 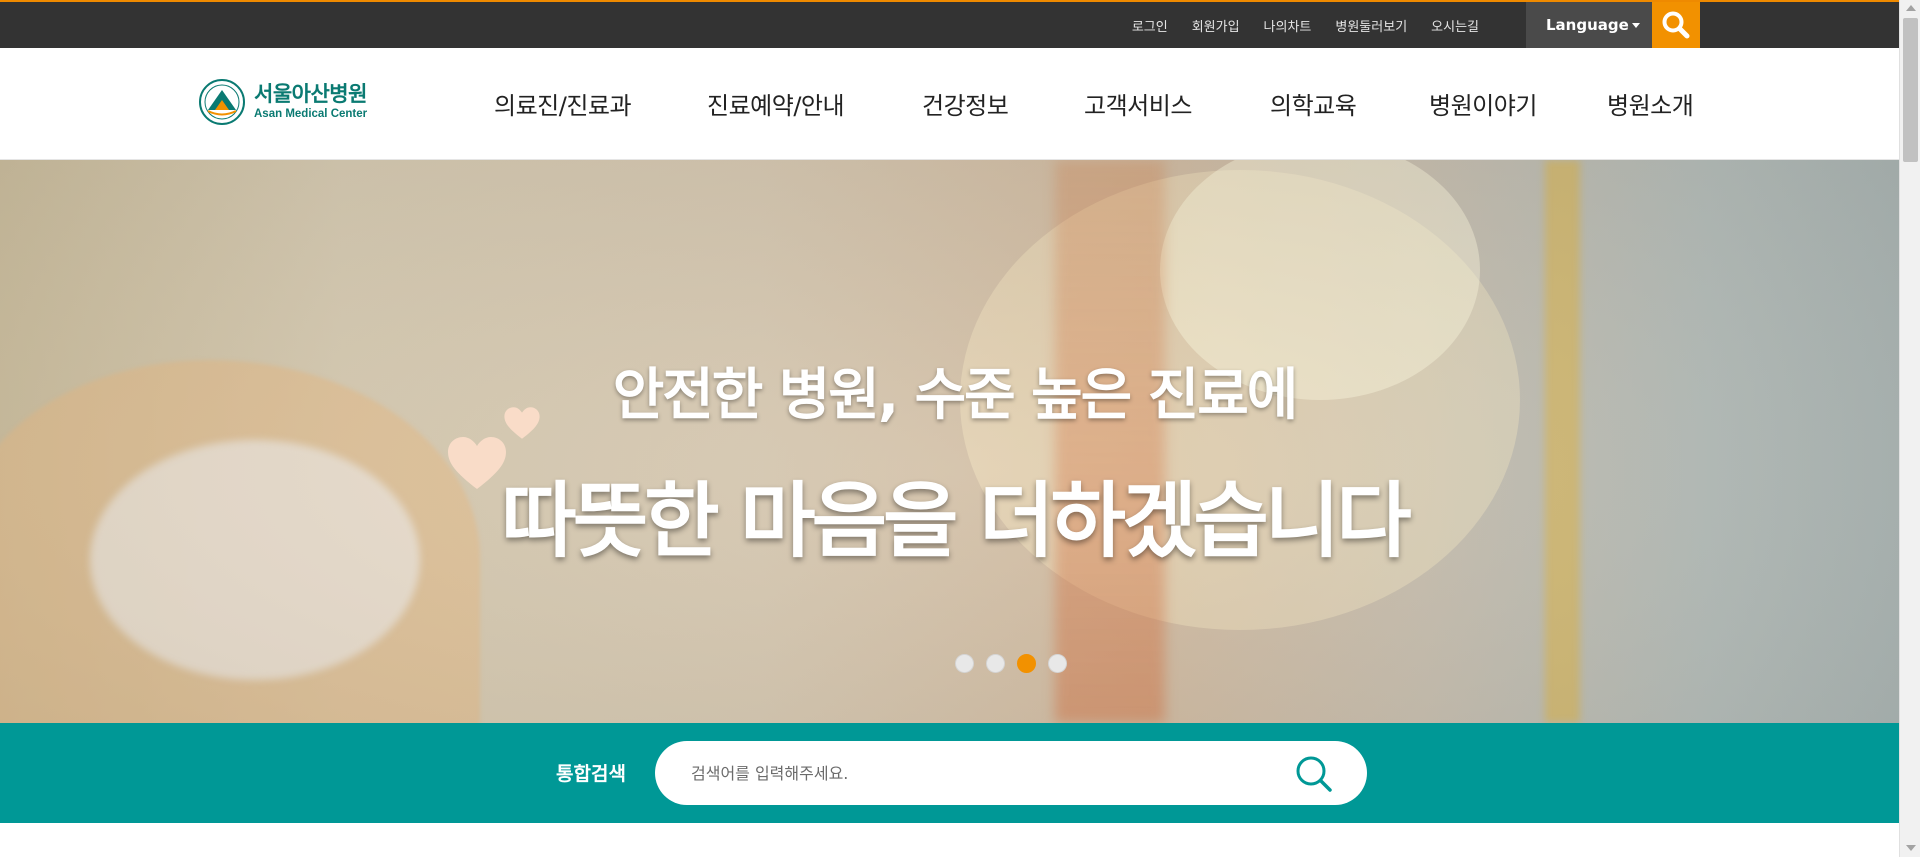 What do you see at coordinates (1313, 103) in the screenshot?
I see `nav-item-medical-education: 의학교육` at bounding box center [1313, 103].